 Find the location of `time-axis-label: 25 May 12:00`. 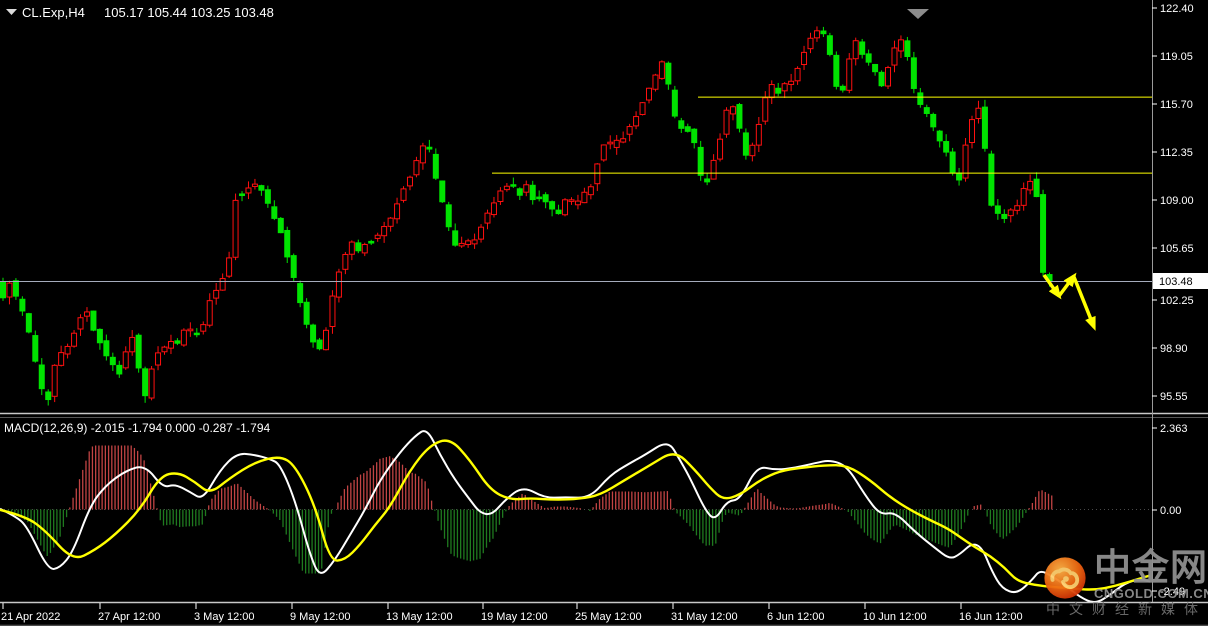

time-axis-label: 25 May 12:00 is located at coordinates (608, 617).